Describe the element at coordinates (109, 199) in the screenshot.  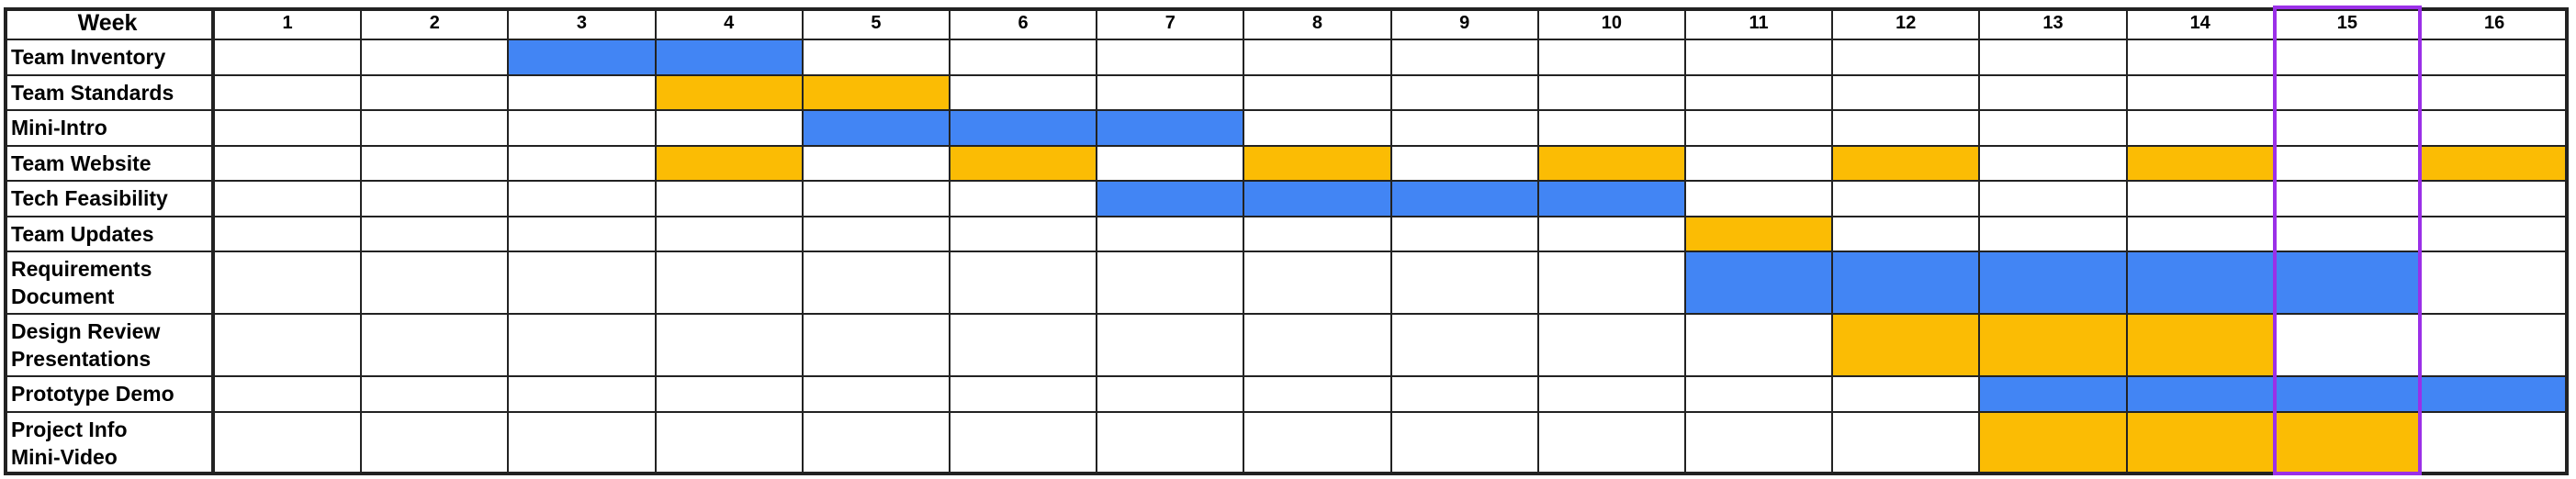
I see `task-label: Tech Feasibility` at that location.